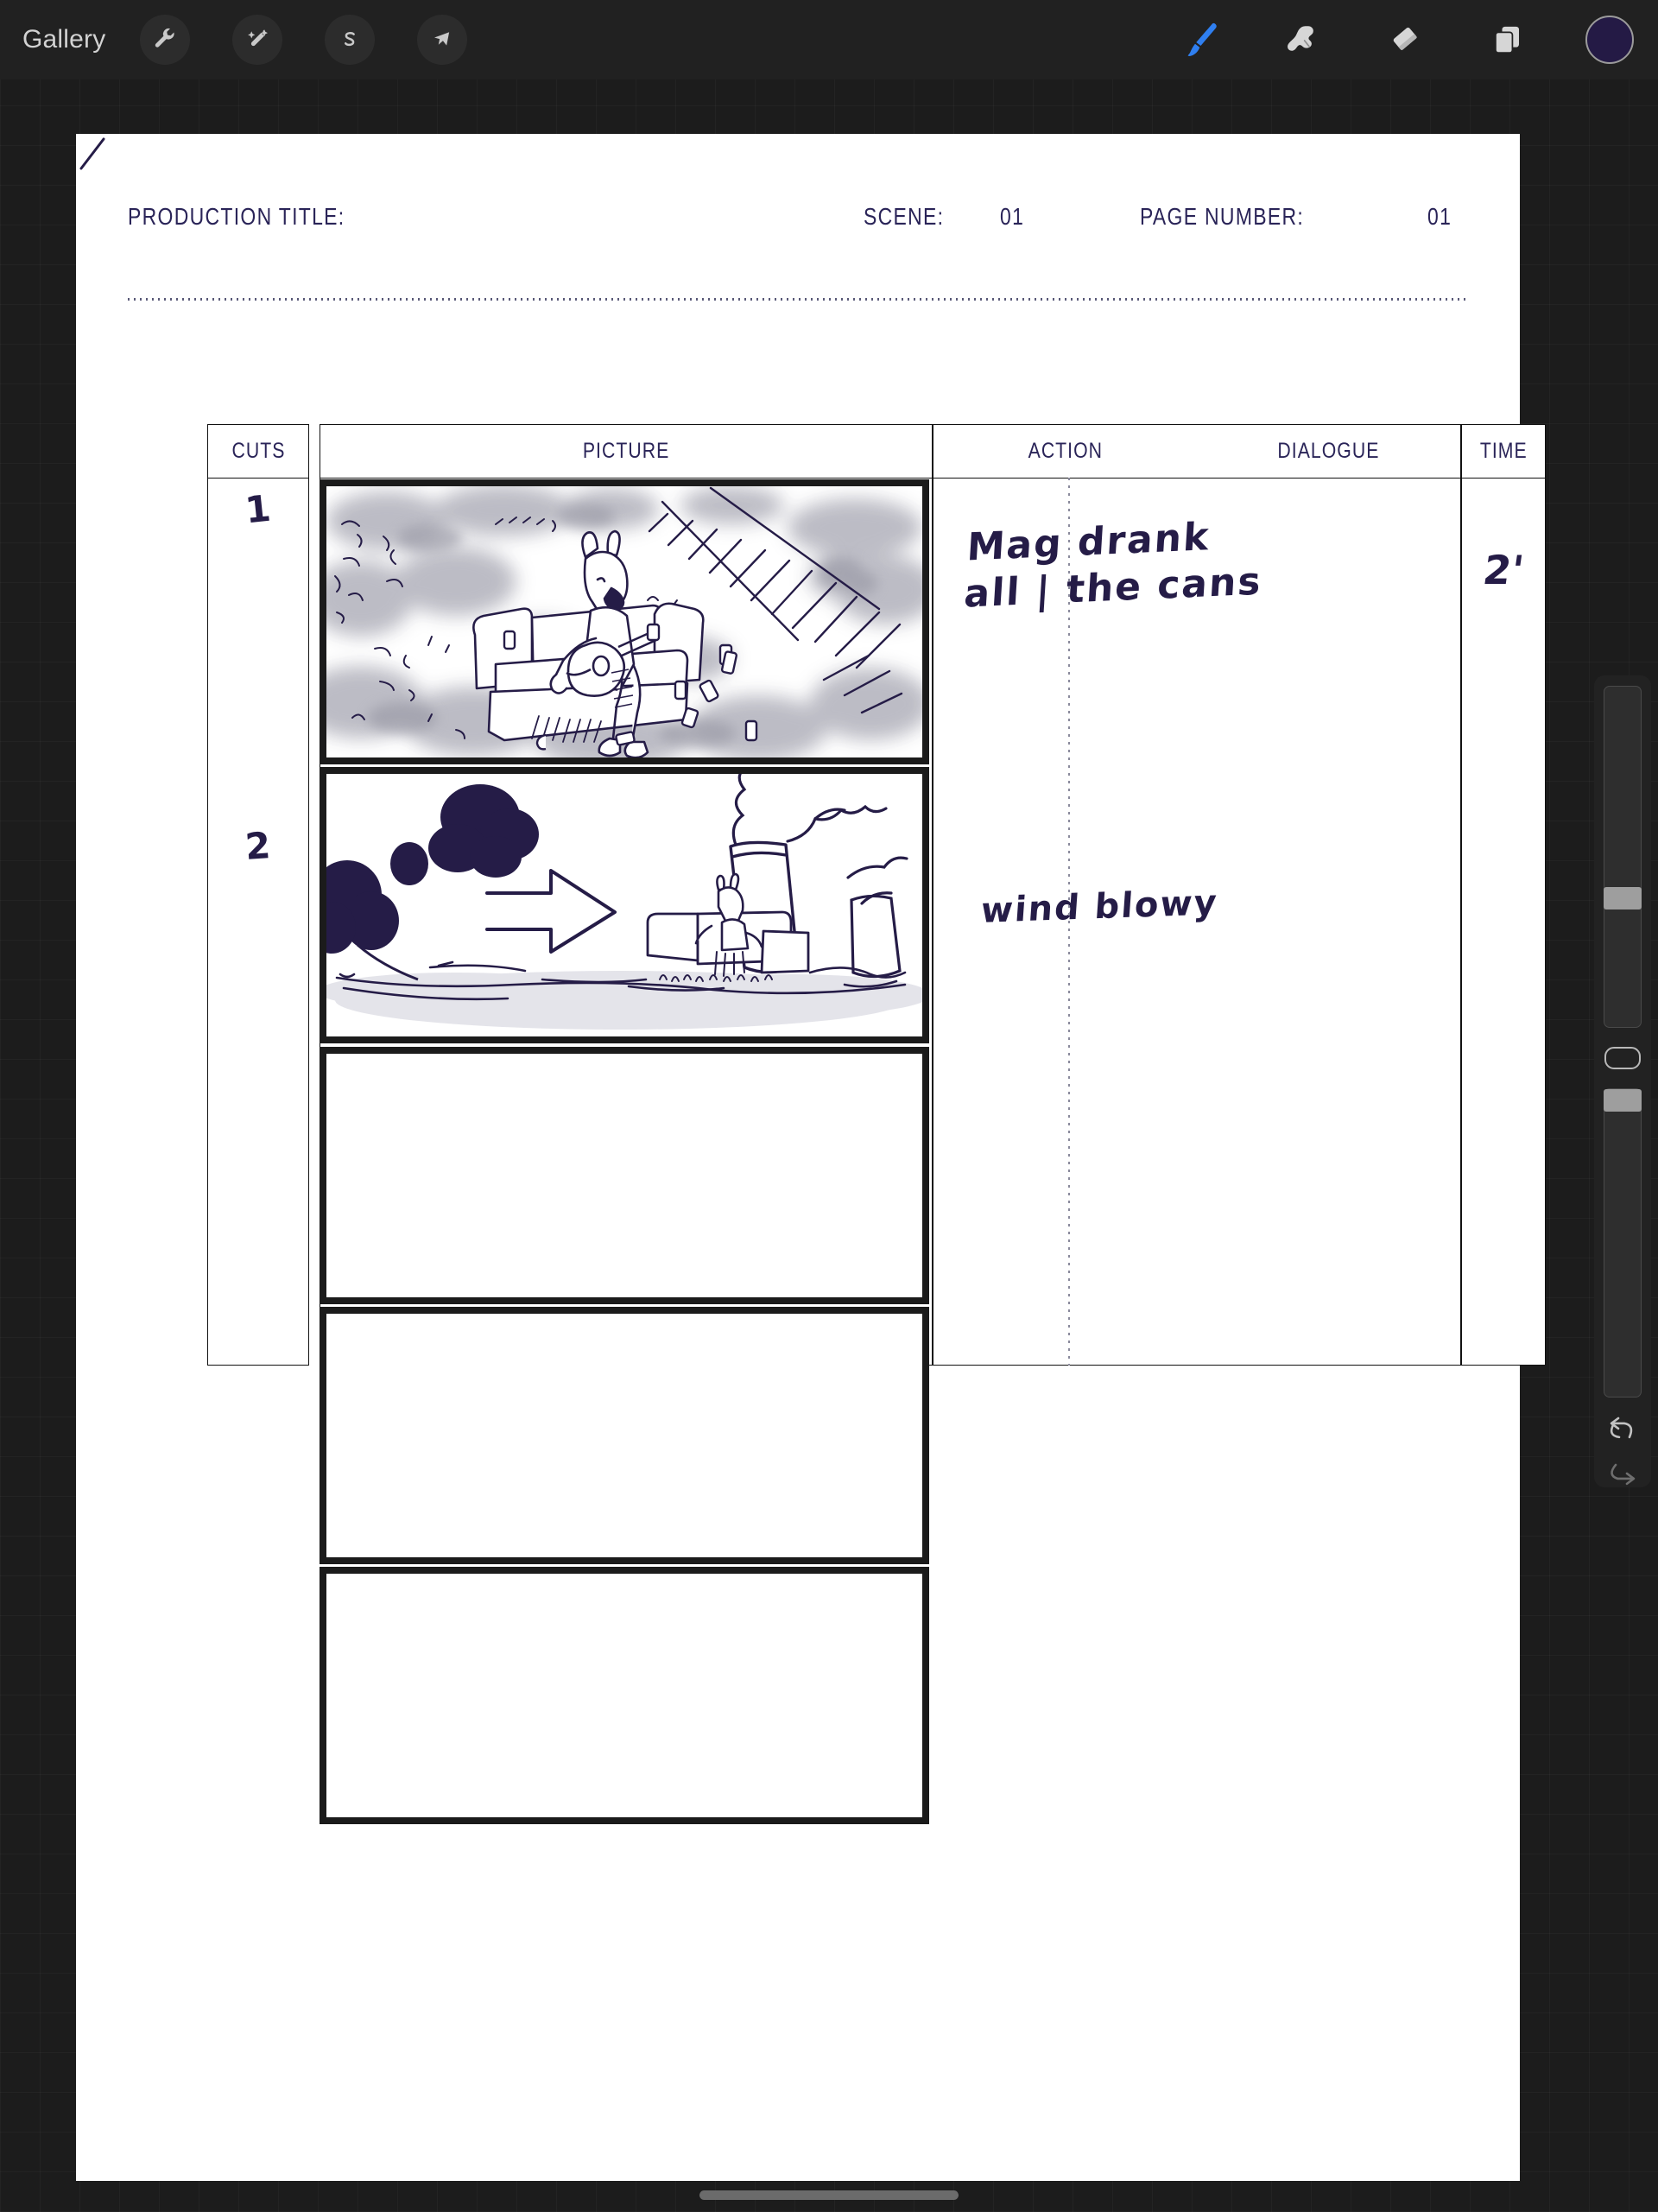 Image resolution: width=1658 pixels, height=2212 pixels. Describe the element at coordinates (1623, 898) in the screenshot. I see `brush-size-thumb` at that location.